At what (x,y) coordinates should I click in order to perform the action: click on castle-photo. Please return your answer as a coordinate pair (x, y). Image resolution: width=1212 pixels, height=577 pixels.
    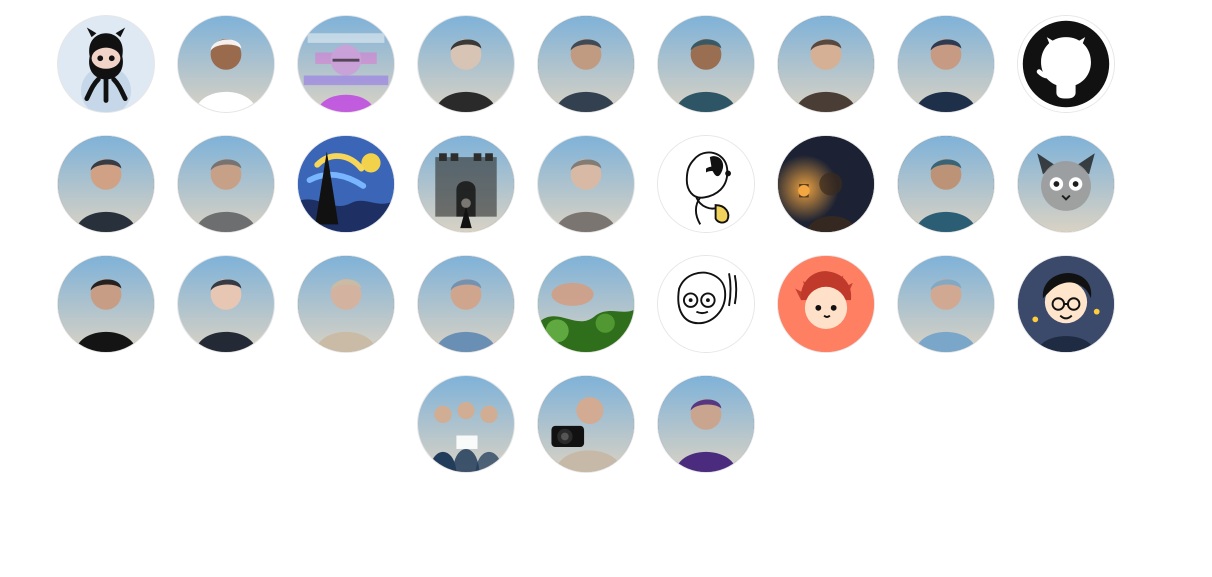
    Looking at the image, I should click on (466, 184).